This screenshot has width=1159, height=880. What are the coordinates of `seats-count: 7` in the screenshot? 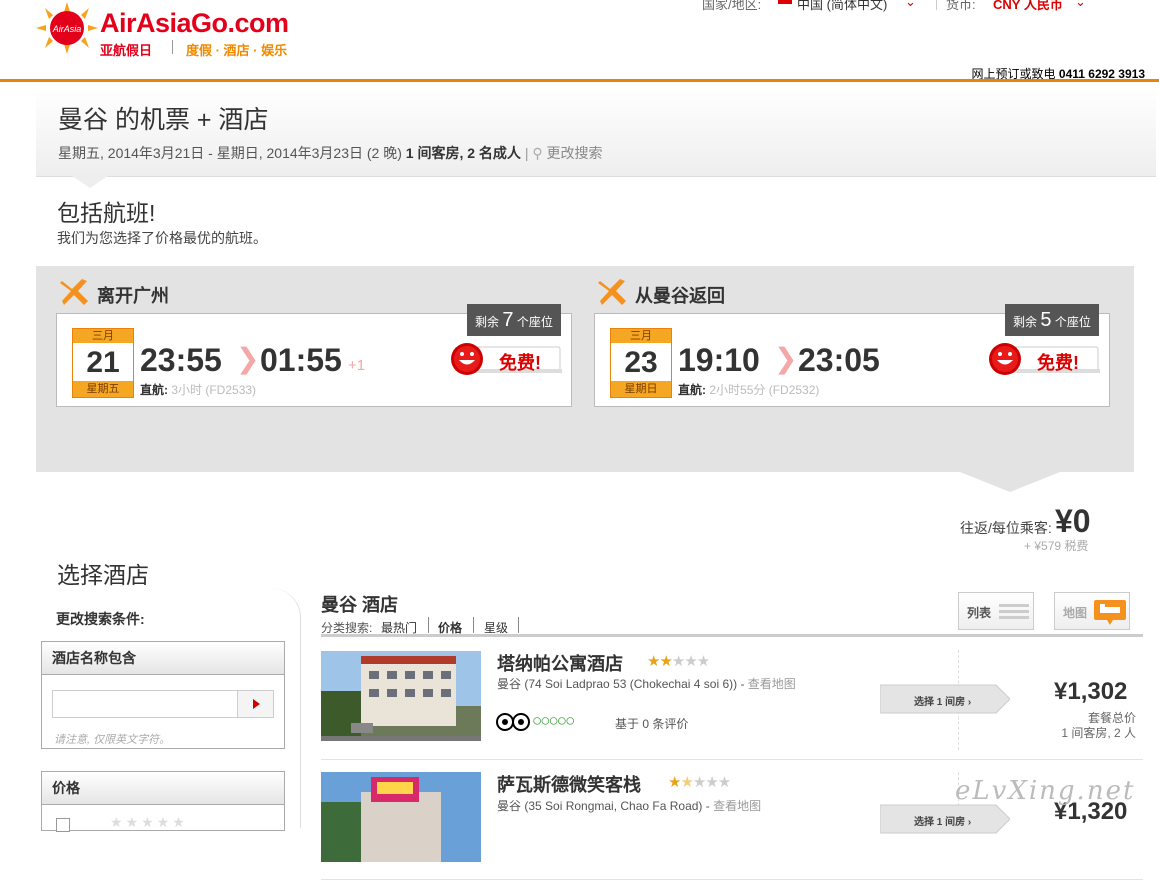 It's located at (508, 320).